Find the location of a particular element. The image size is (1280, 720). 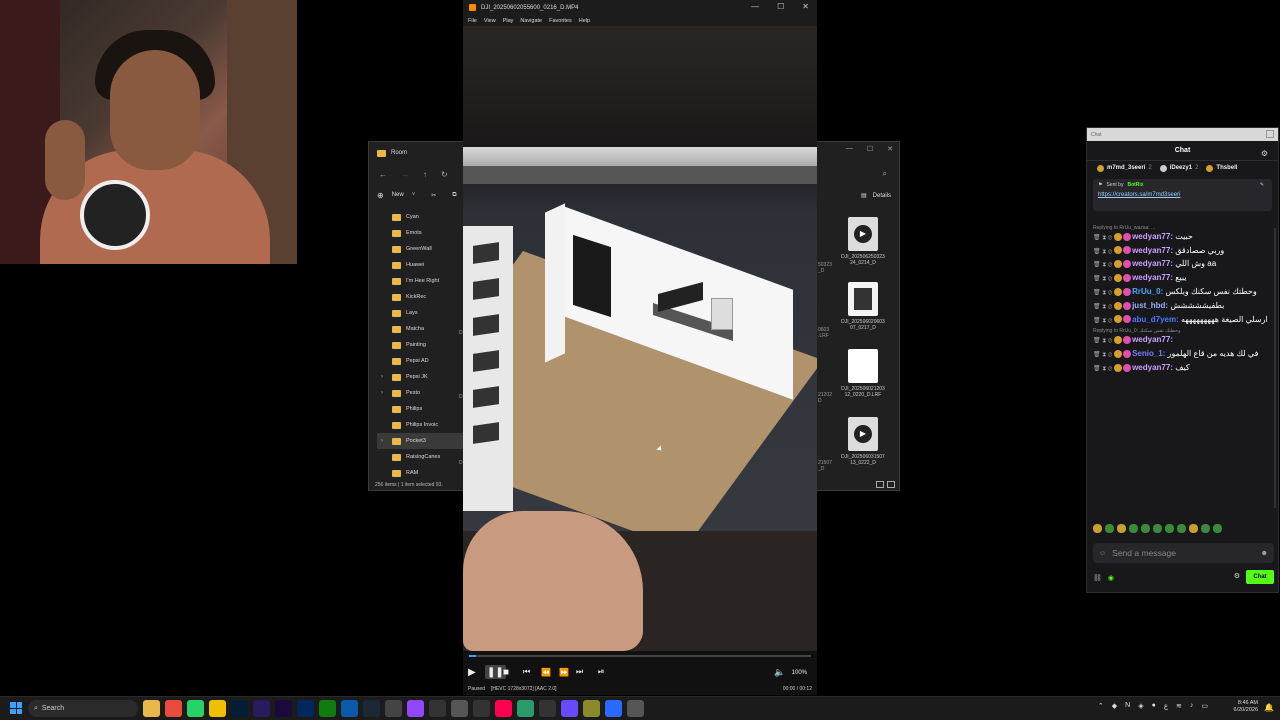

tree-item: Philips is located at coordinates (422, 409).